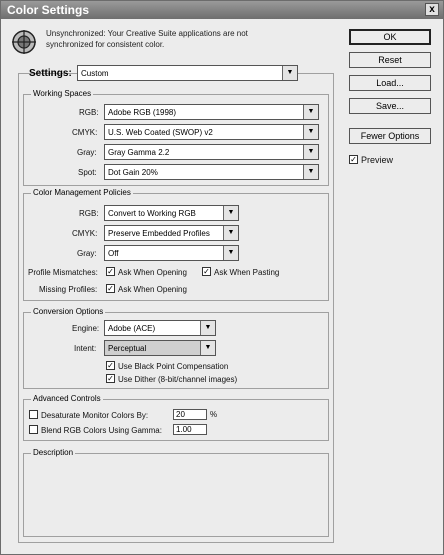 The image size is (444, 555). I want to click on missing-profiles-label: Missing Profiles:, so click(68, 289).